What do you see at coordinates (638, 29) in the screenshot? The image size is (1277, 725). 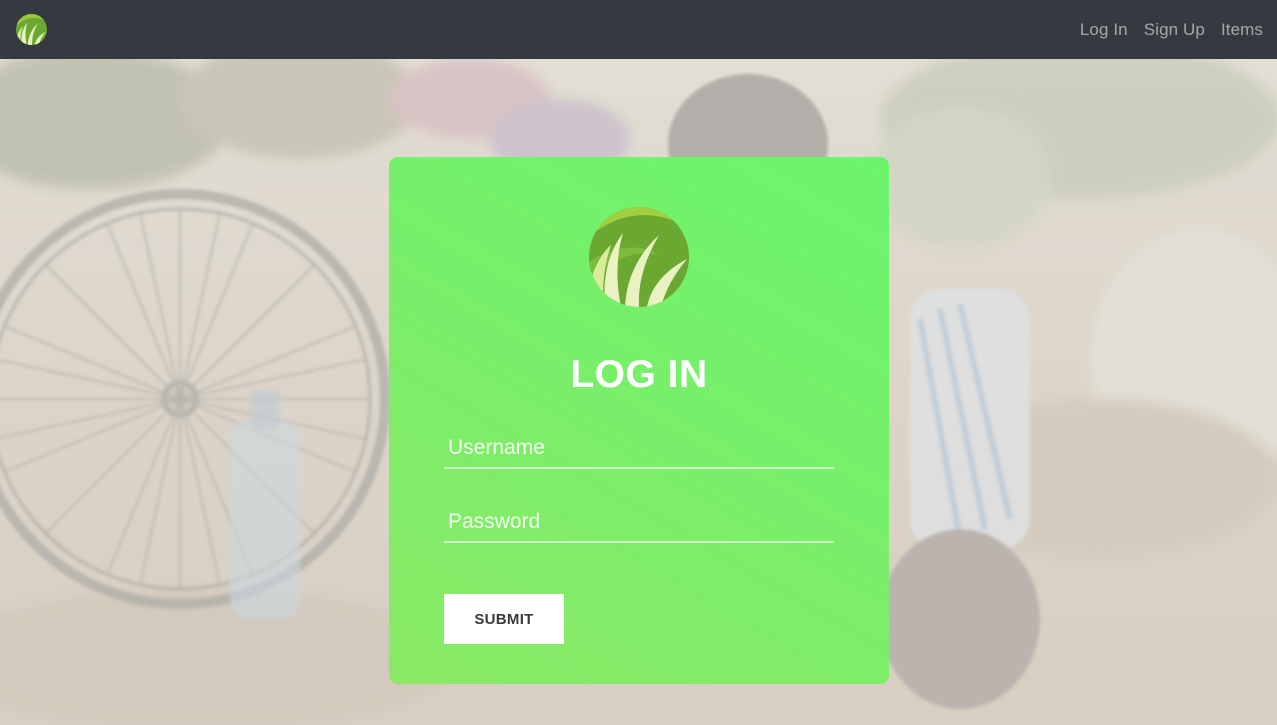 I see `top-navbar: Log In Sign Up Items` at bounding box center [638, 29].